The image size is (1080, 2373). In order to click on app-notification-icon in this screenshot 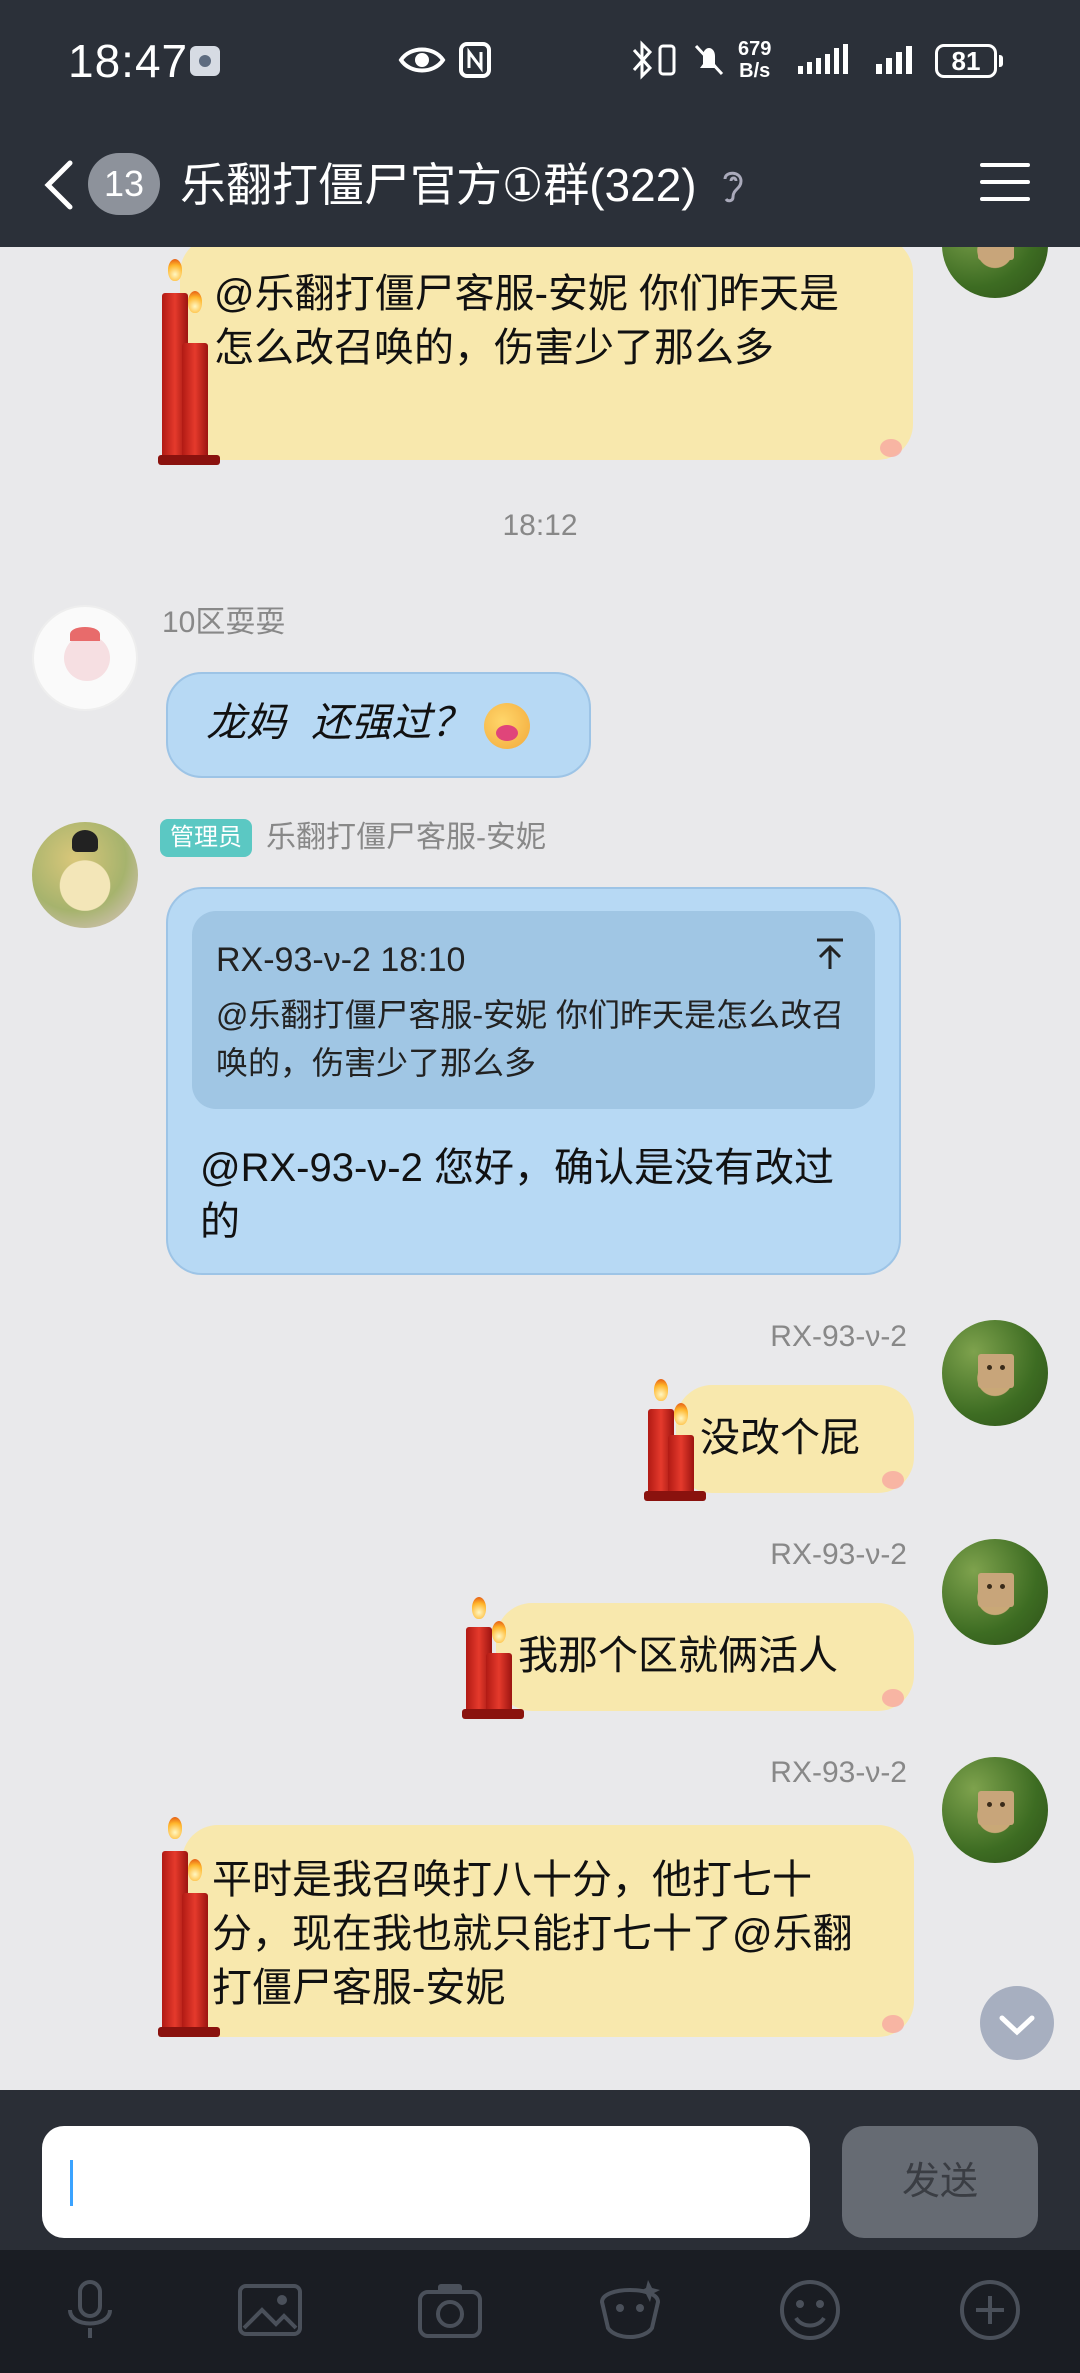, I will do `click(205, 61)`.